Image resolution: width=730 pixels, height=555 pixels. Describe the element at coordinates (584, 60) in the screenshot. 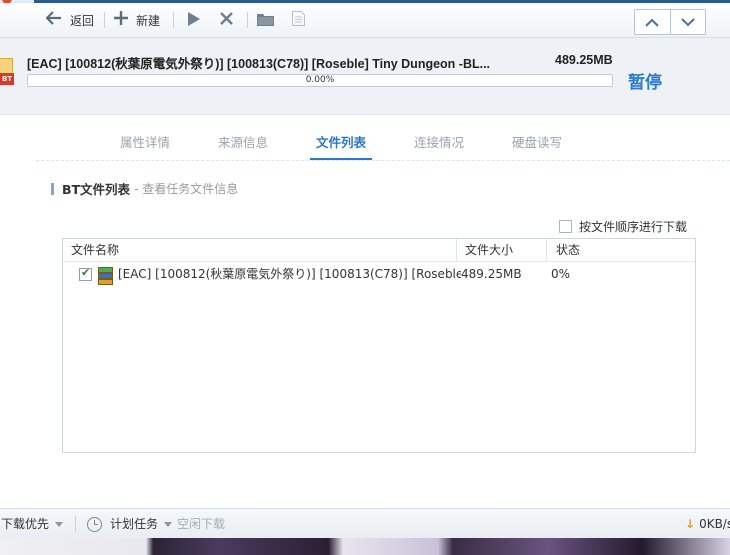

I see `task-size: 489.25MB` at that location.